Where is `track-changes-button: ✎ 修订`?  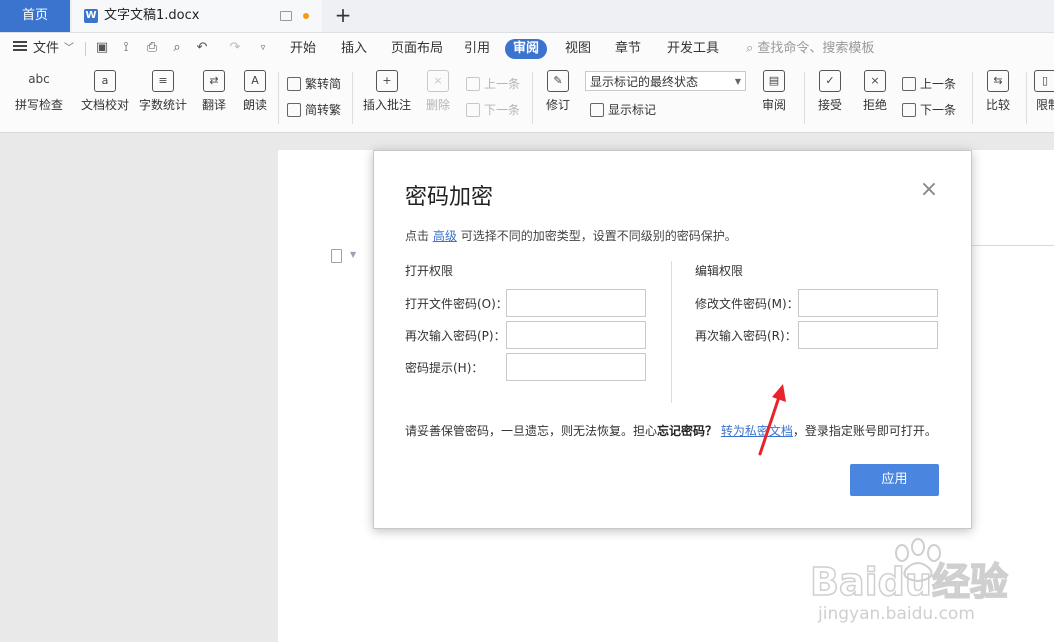
track-changes-button: ✎ 修订 is located at coordinates (558, 88).